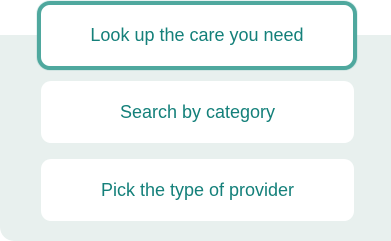 The width and height of the screenshot is (391, 241). I want to click on look-up-care-label: Look up the care you need, so click(197, 35).